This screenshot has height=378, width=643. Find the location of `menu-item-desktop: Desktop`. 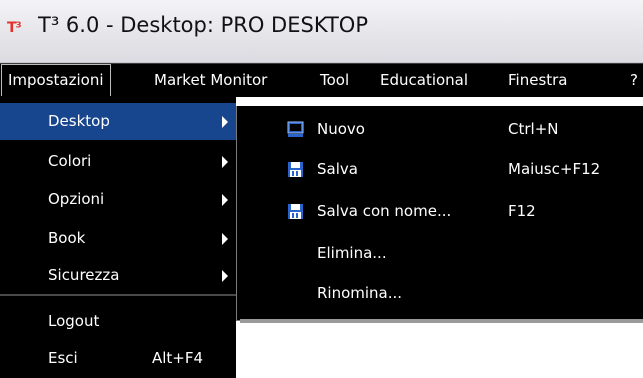

menu-item-desktop: Desktop is located at coordinates (118, 121).